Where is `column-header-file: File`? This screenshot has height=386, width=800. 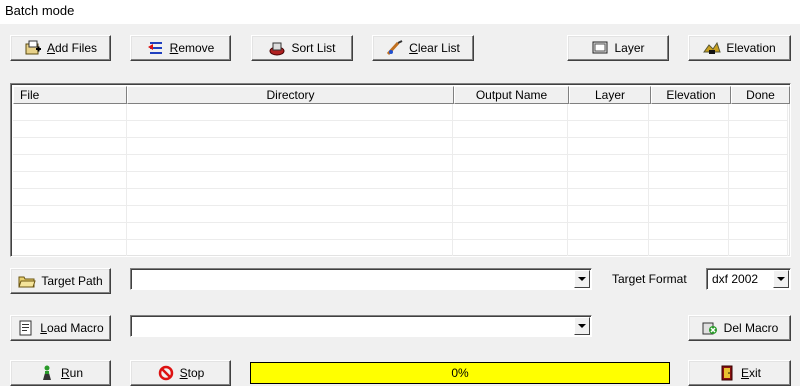
column-header-file: File is located at coordinates (70, 95).